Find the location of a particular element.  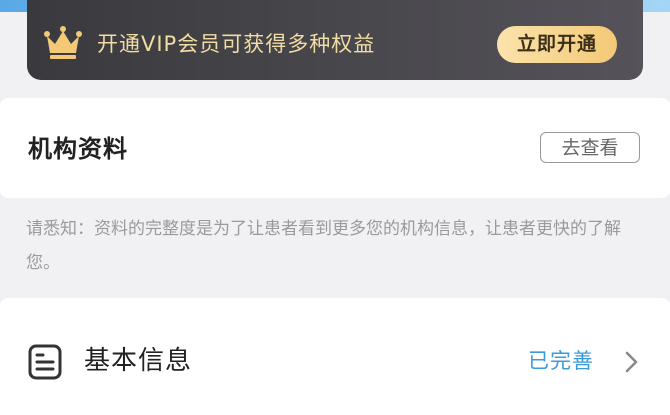

basic-info-title: 基本信息 is located at coordinates (138, 361).